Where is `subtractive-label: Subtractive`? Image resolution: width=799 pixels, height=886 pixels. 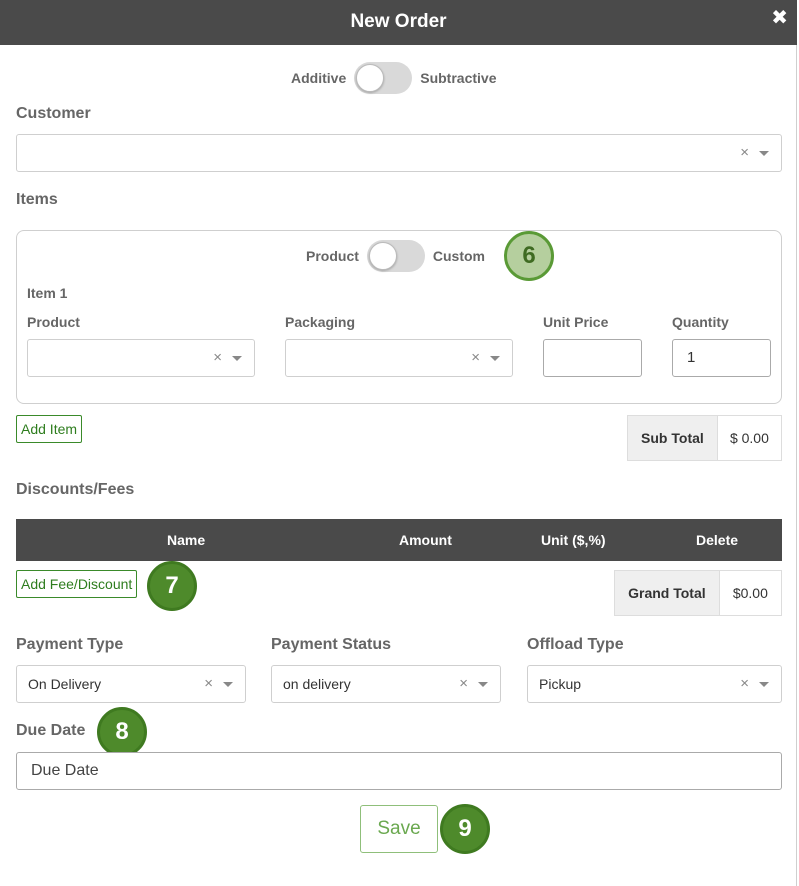 subtractive-label: Subtractive is located at coordinates (458, 78).